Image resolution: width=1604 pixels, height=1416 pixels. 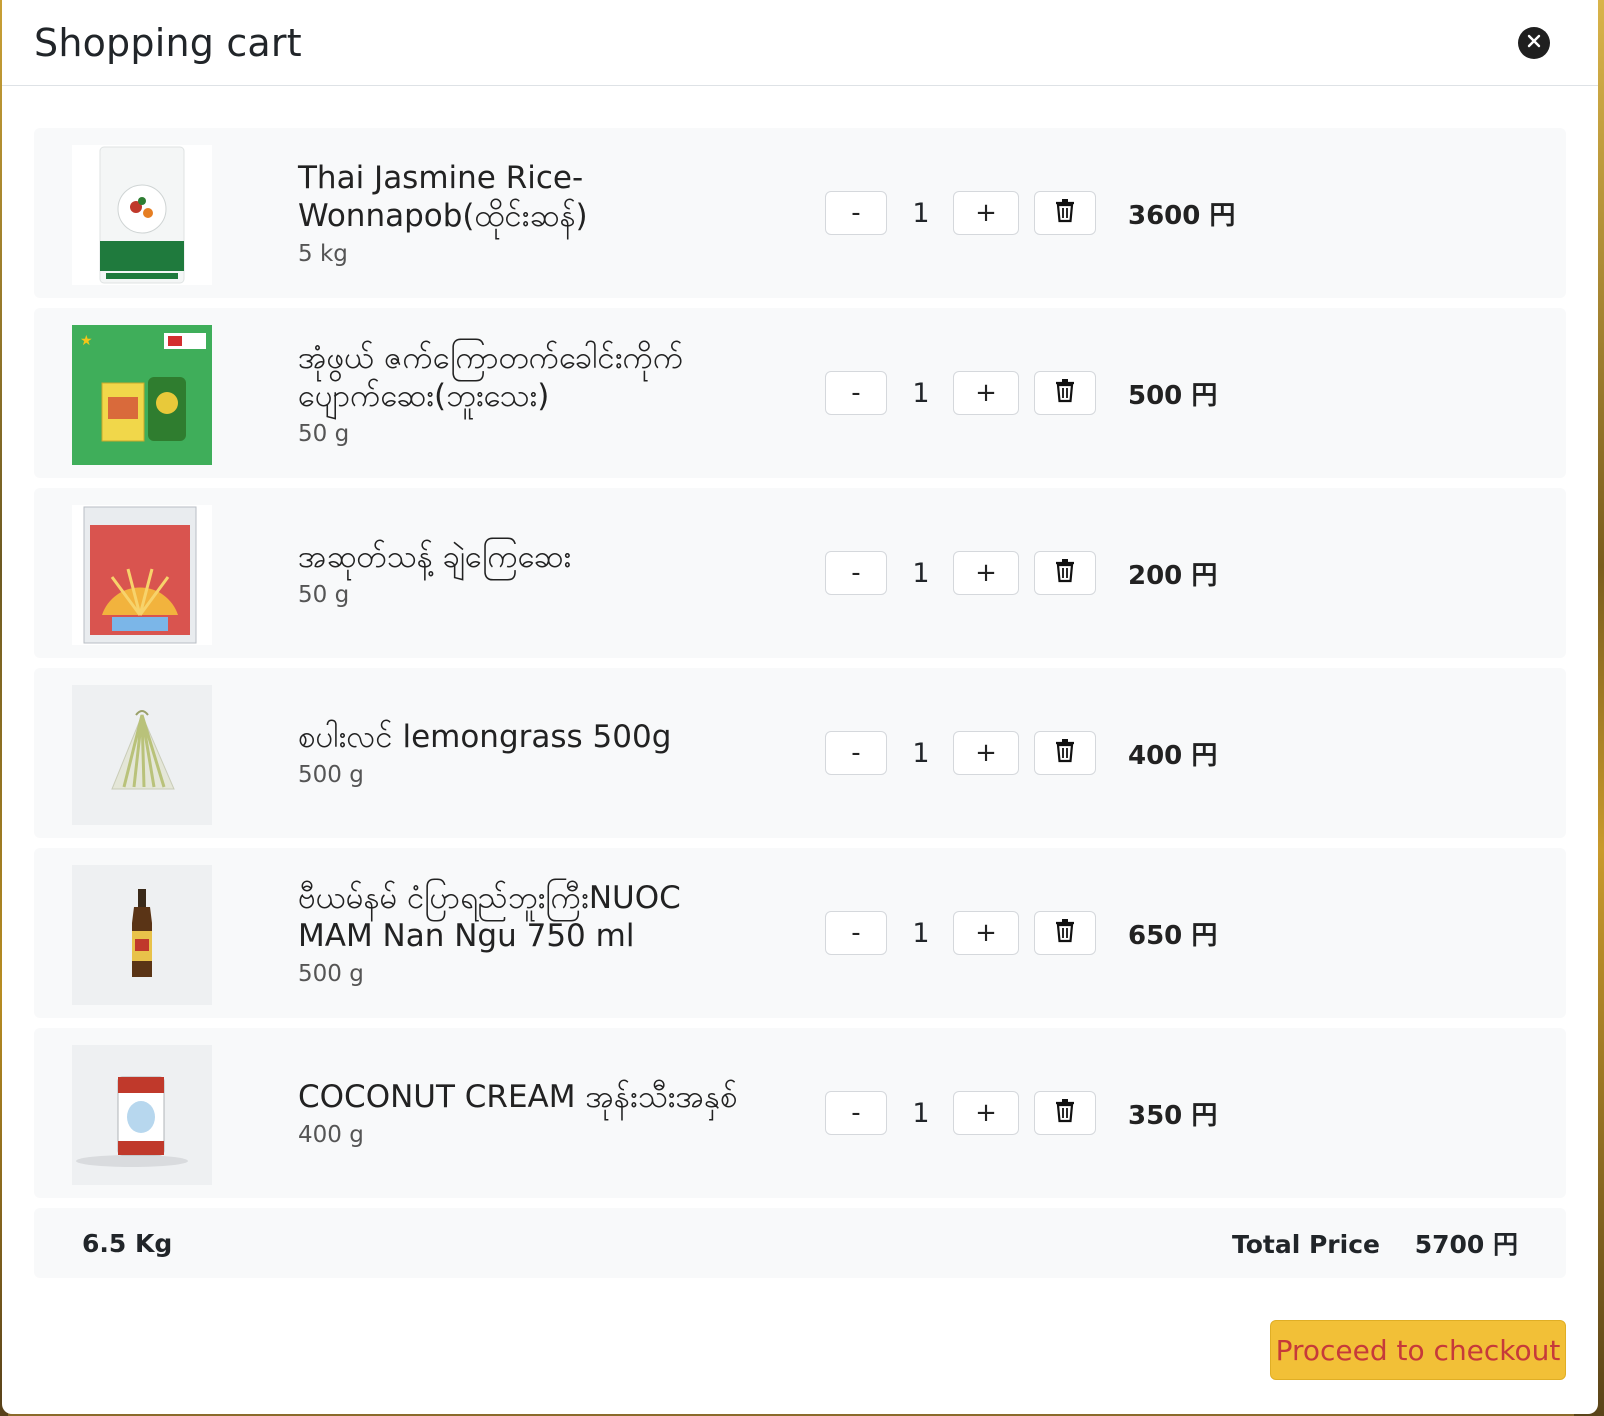 I want to click on close-button, so click(x=1534, y=42).